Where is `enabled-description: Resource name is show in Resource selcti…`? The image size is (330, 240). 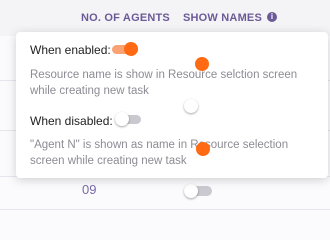
enabled-description: Resource name is show in Resource selcti… is located at coordinates (164, 83).